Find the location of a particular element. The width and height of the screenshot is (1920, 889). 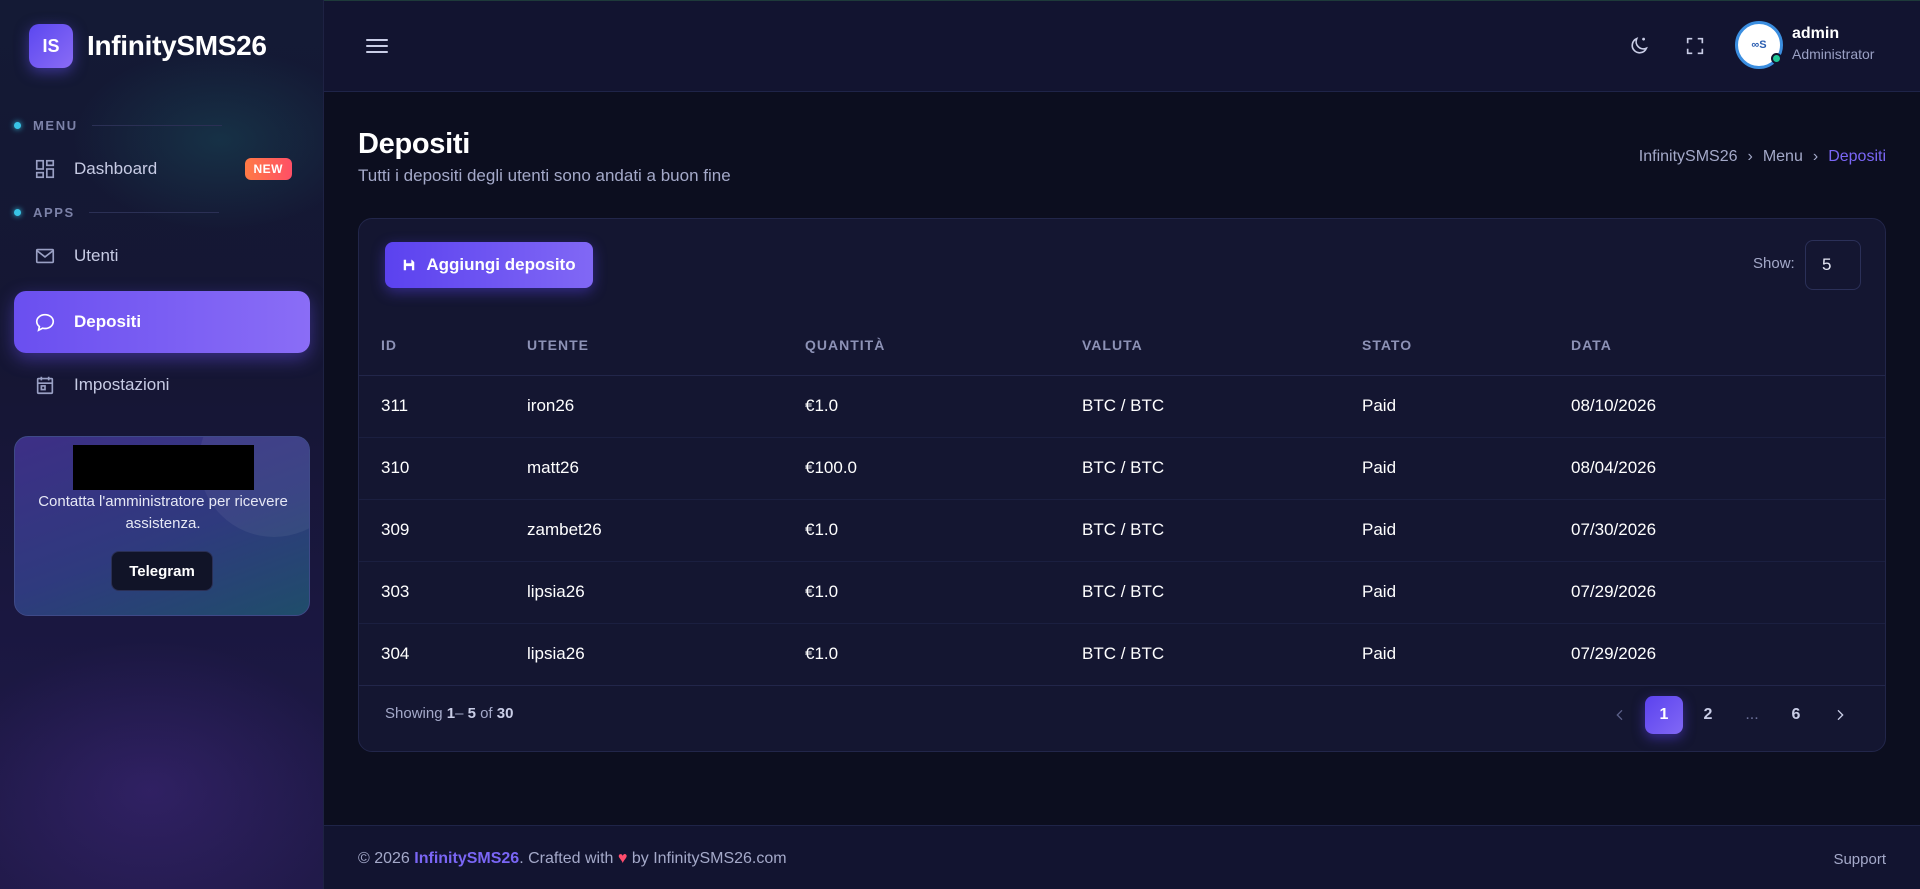

brand: IS InfinitySMS26 is located at coordinates (148, 46).